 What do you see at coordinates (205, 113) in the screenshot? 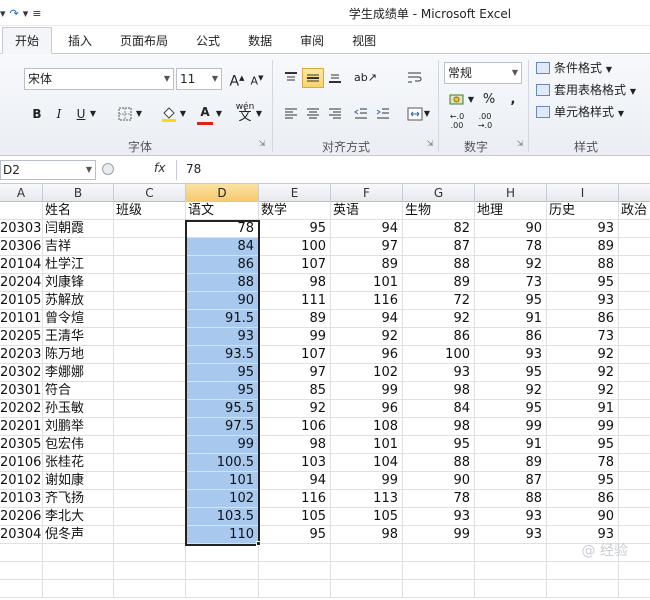
I see `font-color-icon: A` at bounding box center [205, 113].